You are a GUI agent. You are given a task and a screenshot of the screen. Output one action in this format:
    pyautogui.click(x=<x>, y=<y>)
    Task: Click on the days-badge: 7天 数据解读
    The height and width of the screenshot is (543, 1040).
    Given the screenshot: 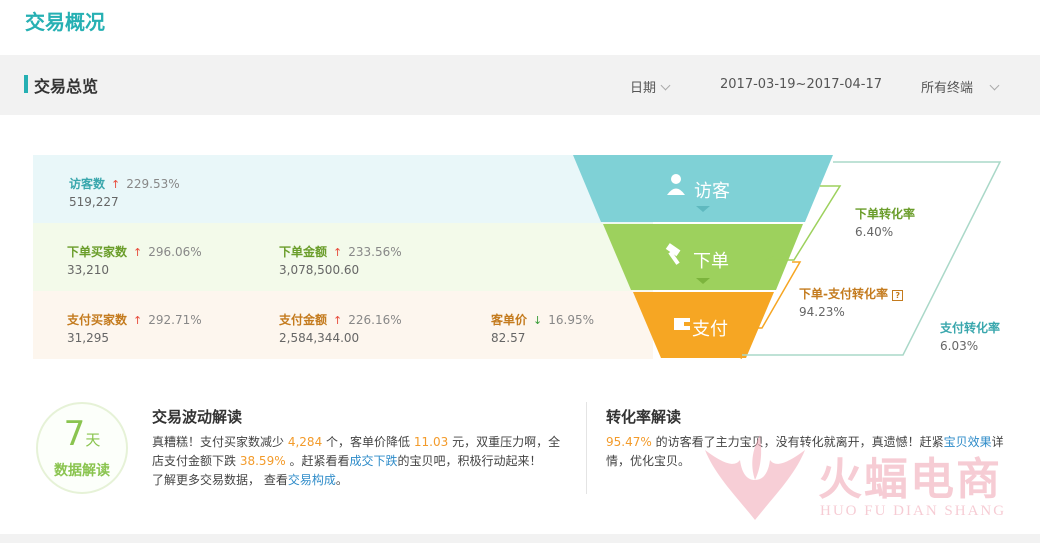 What is the action you would take?
    pyautogui.click(x=82, y=448)
    